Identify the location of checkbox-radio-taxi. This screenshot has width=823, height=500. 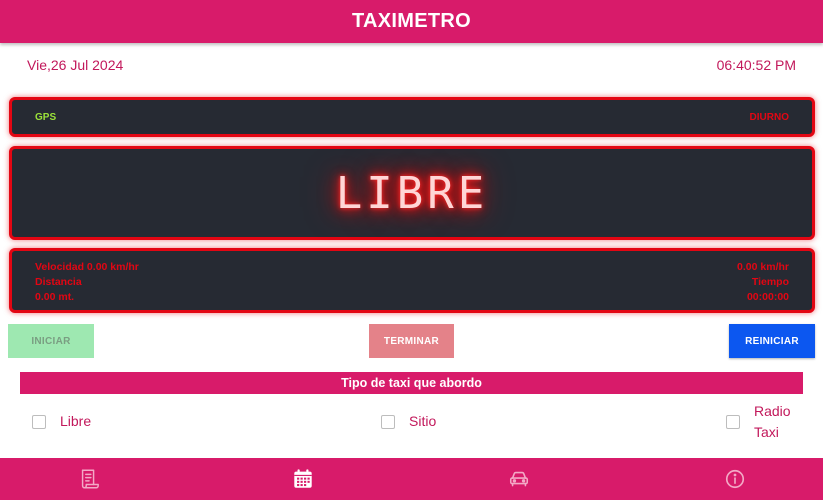
(733, 422).